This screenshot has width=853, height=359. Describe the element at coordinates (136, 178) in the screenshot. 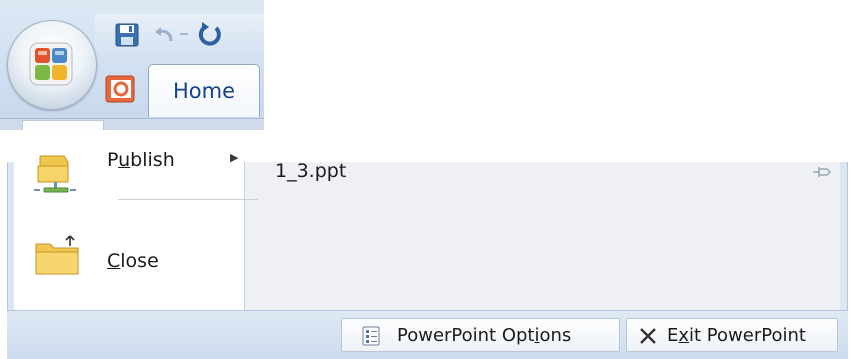

I see `menu-item-publish: Publish ▶` at that location.